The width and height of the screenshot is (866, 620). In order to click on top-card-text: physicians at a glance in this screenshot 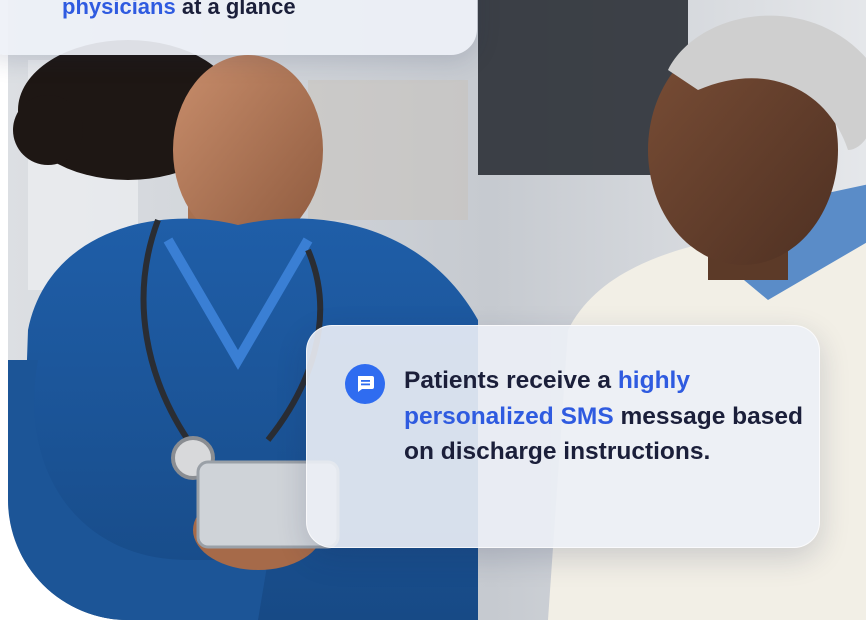, I will do `click(179, 10)`.